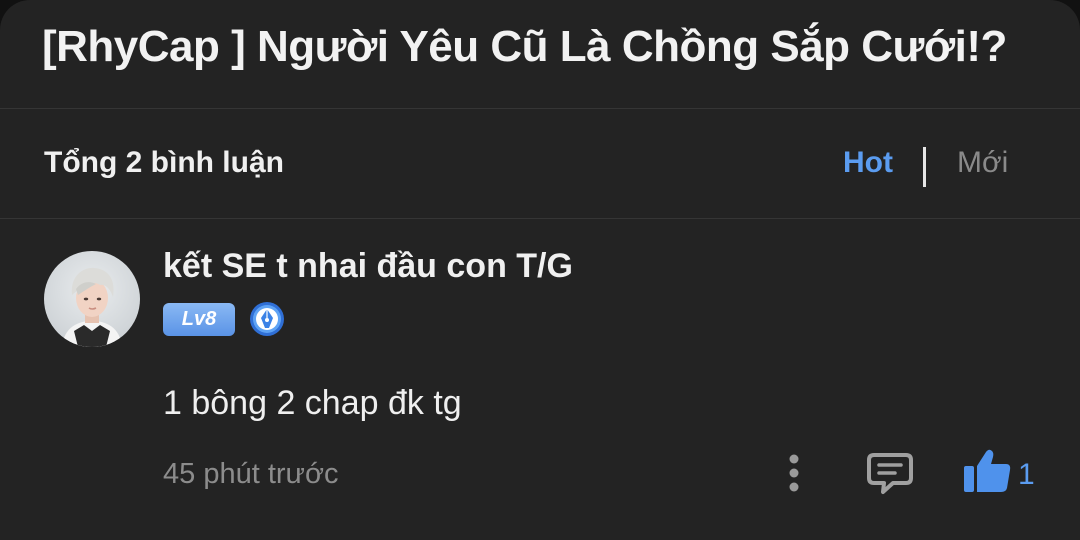 This screenshot has height=540, width=1080. Describe the element at coordinates (92, 299) in the screenshot. I see `avatar` at that location.